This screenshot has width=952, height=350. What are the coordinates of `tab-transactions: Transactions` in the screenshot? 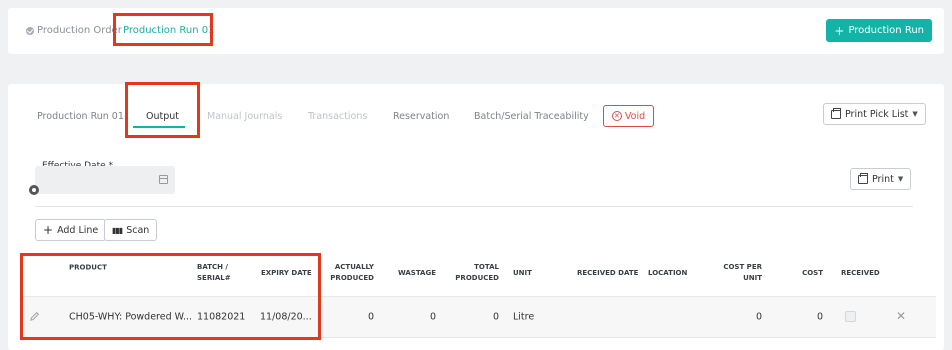 It's located at (337, 116).